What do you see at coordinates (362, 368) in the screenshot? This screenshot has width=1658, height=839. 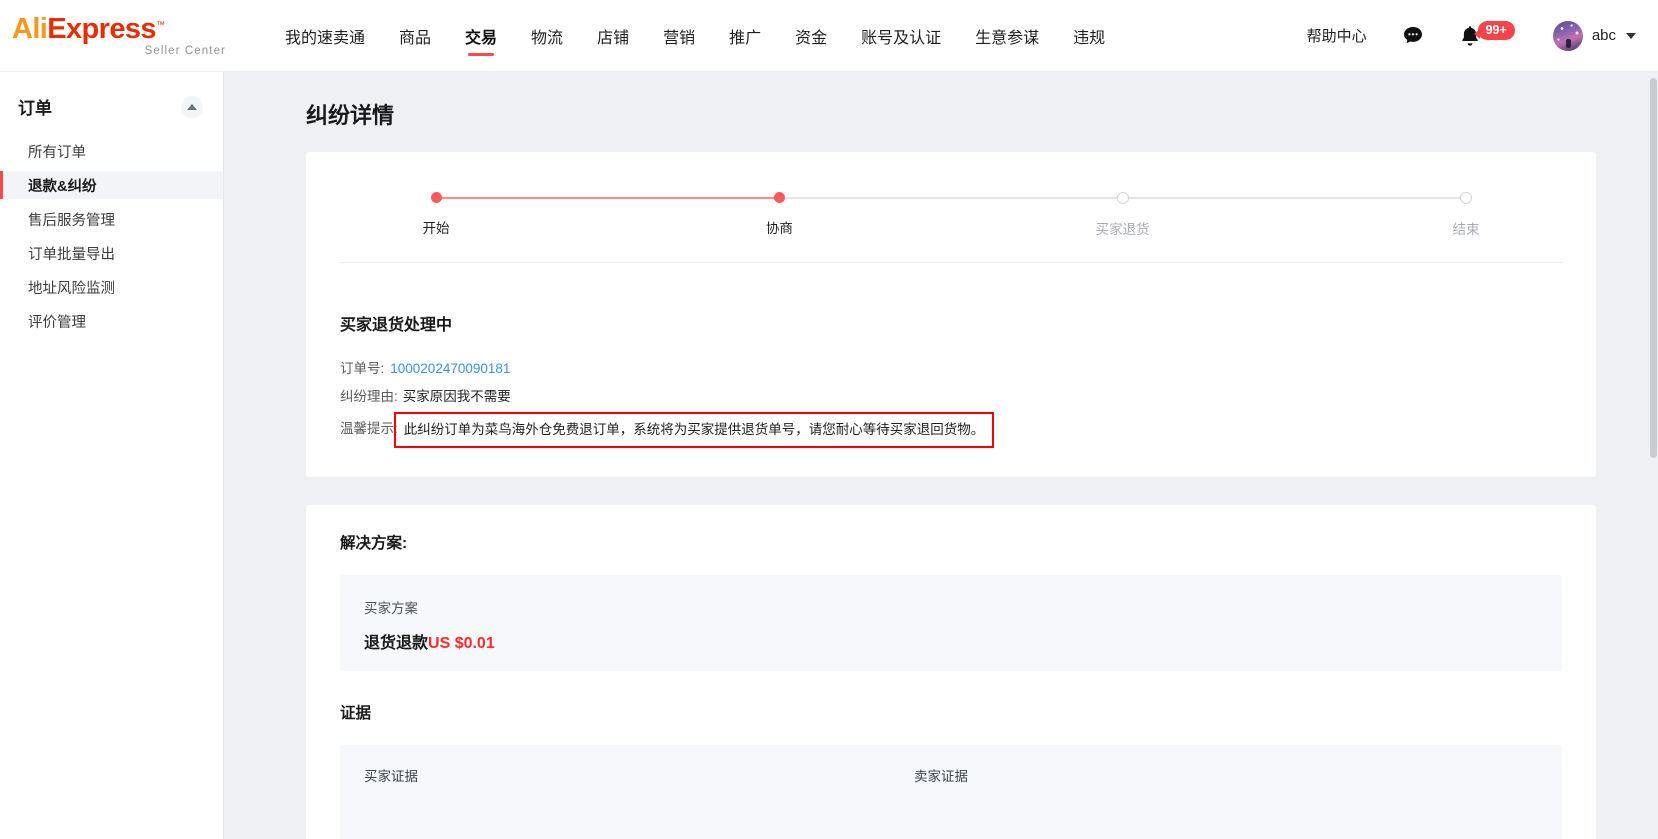 I see `order-number-label: 订单号:` at bounding box center [362, 368].